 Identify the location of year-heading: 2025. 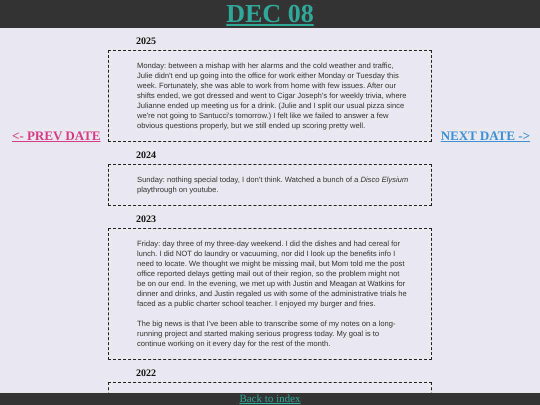
(146, 42).